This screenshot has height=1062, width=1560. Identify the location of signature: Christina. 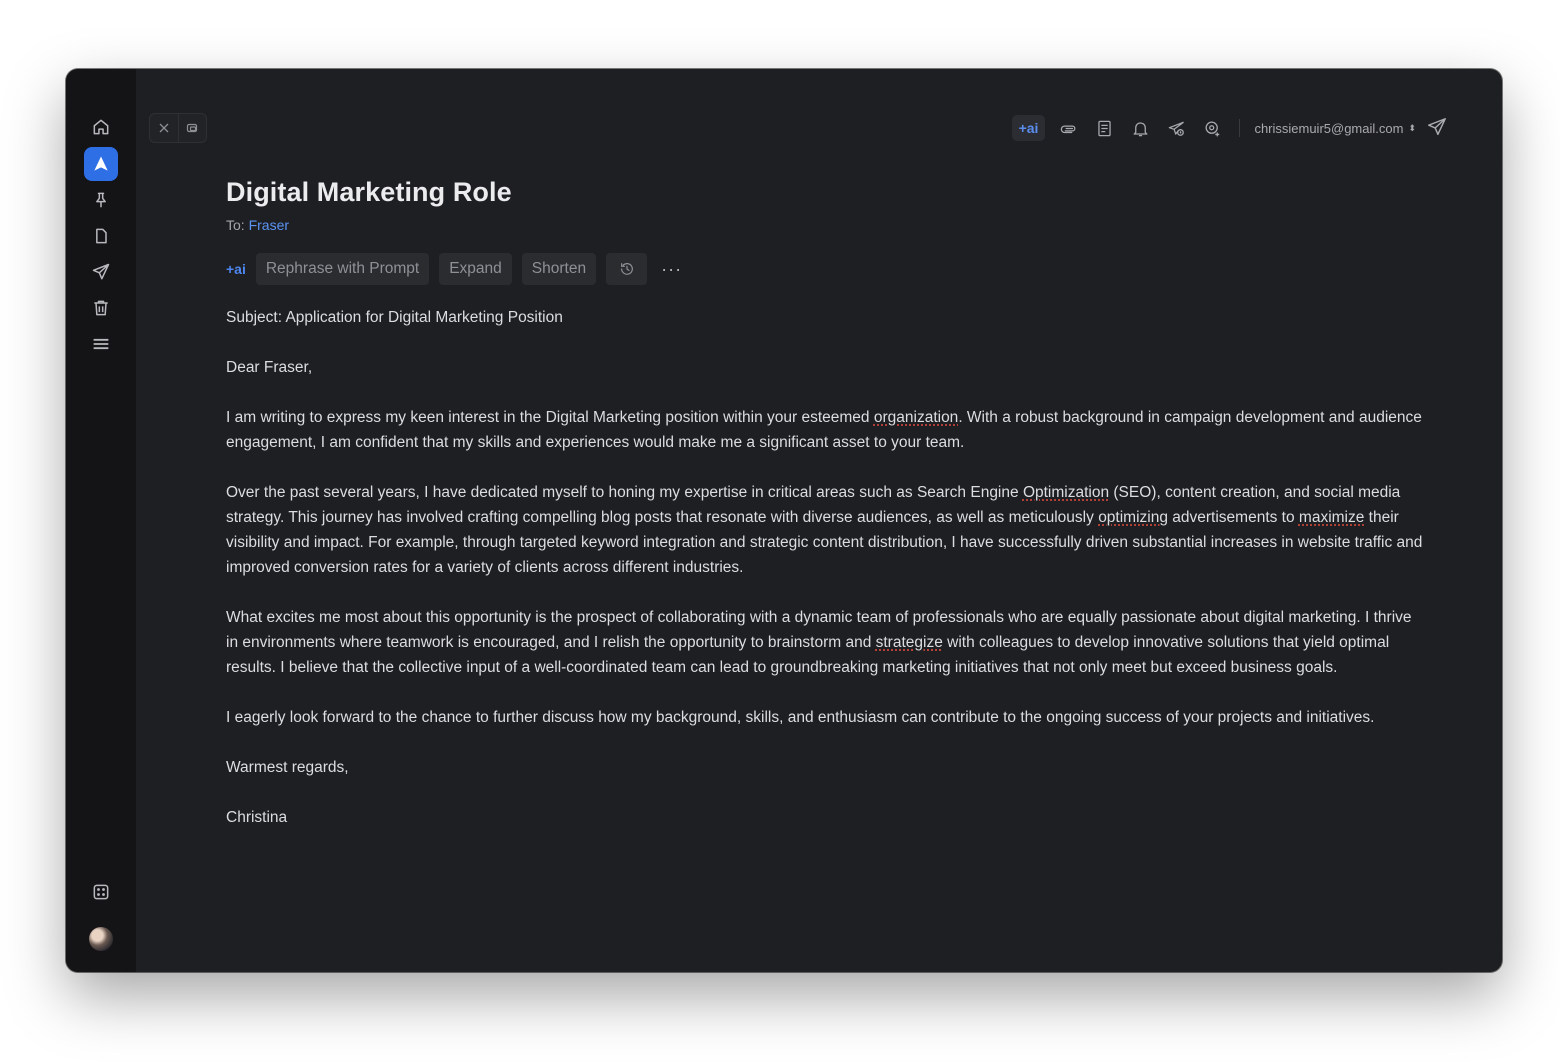
(257, 817).